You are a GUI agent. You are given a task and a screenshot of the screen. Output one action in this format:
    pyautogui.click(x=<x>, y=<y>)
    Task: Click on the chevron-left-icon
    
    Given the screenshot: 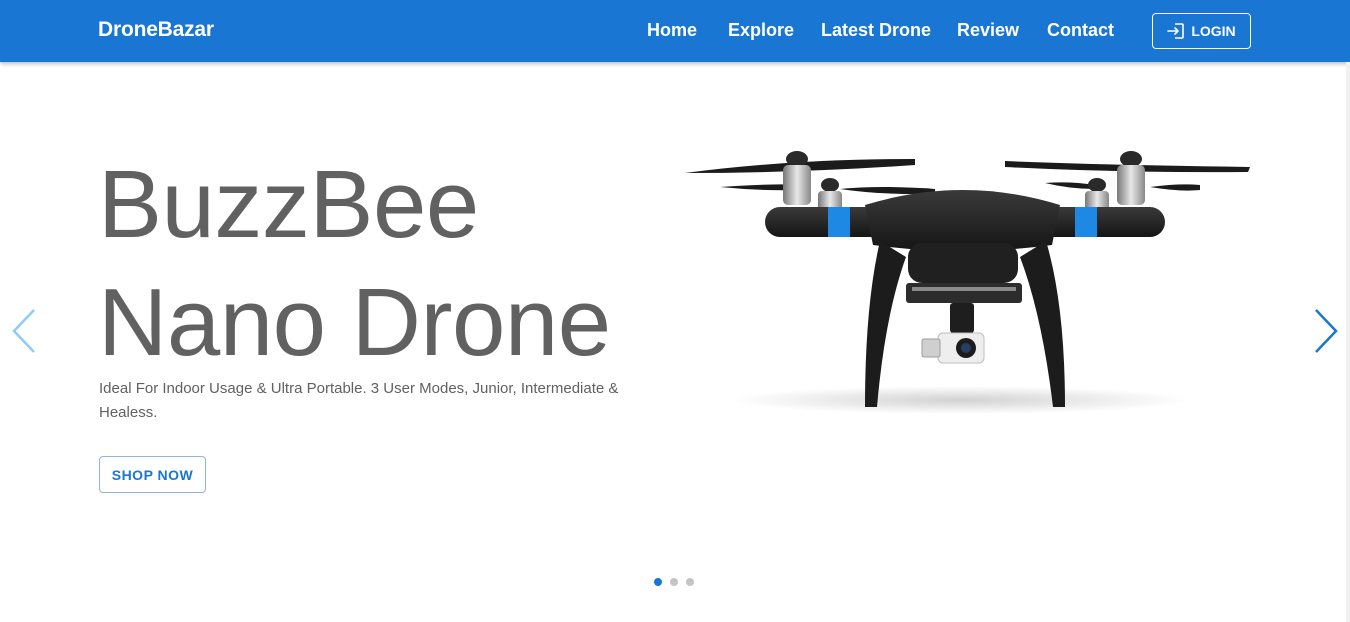 What is the action you would take?
    pyautogui.click(x=24, y=334)
    